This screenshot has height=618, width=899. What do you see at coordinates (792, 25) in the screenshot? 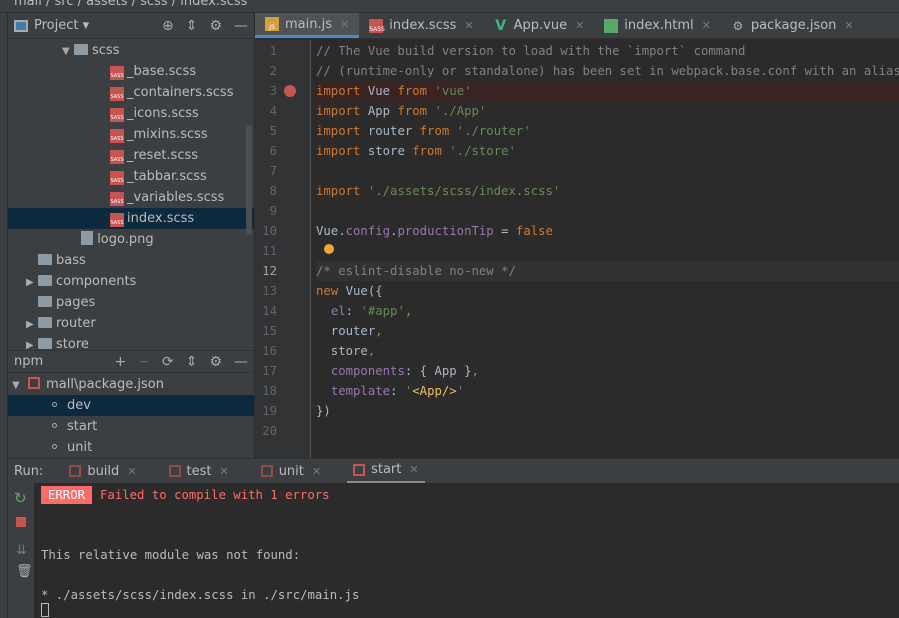
I see `tab-package-json: ⚙ package.json ✕` at bounding box center [792, 25].